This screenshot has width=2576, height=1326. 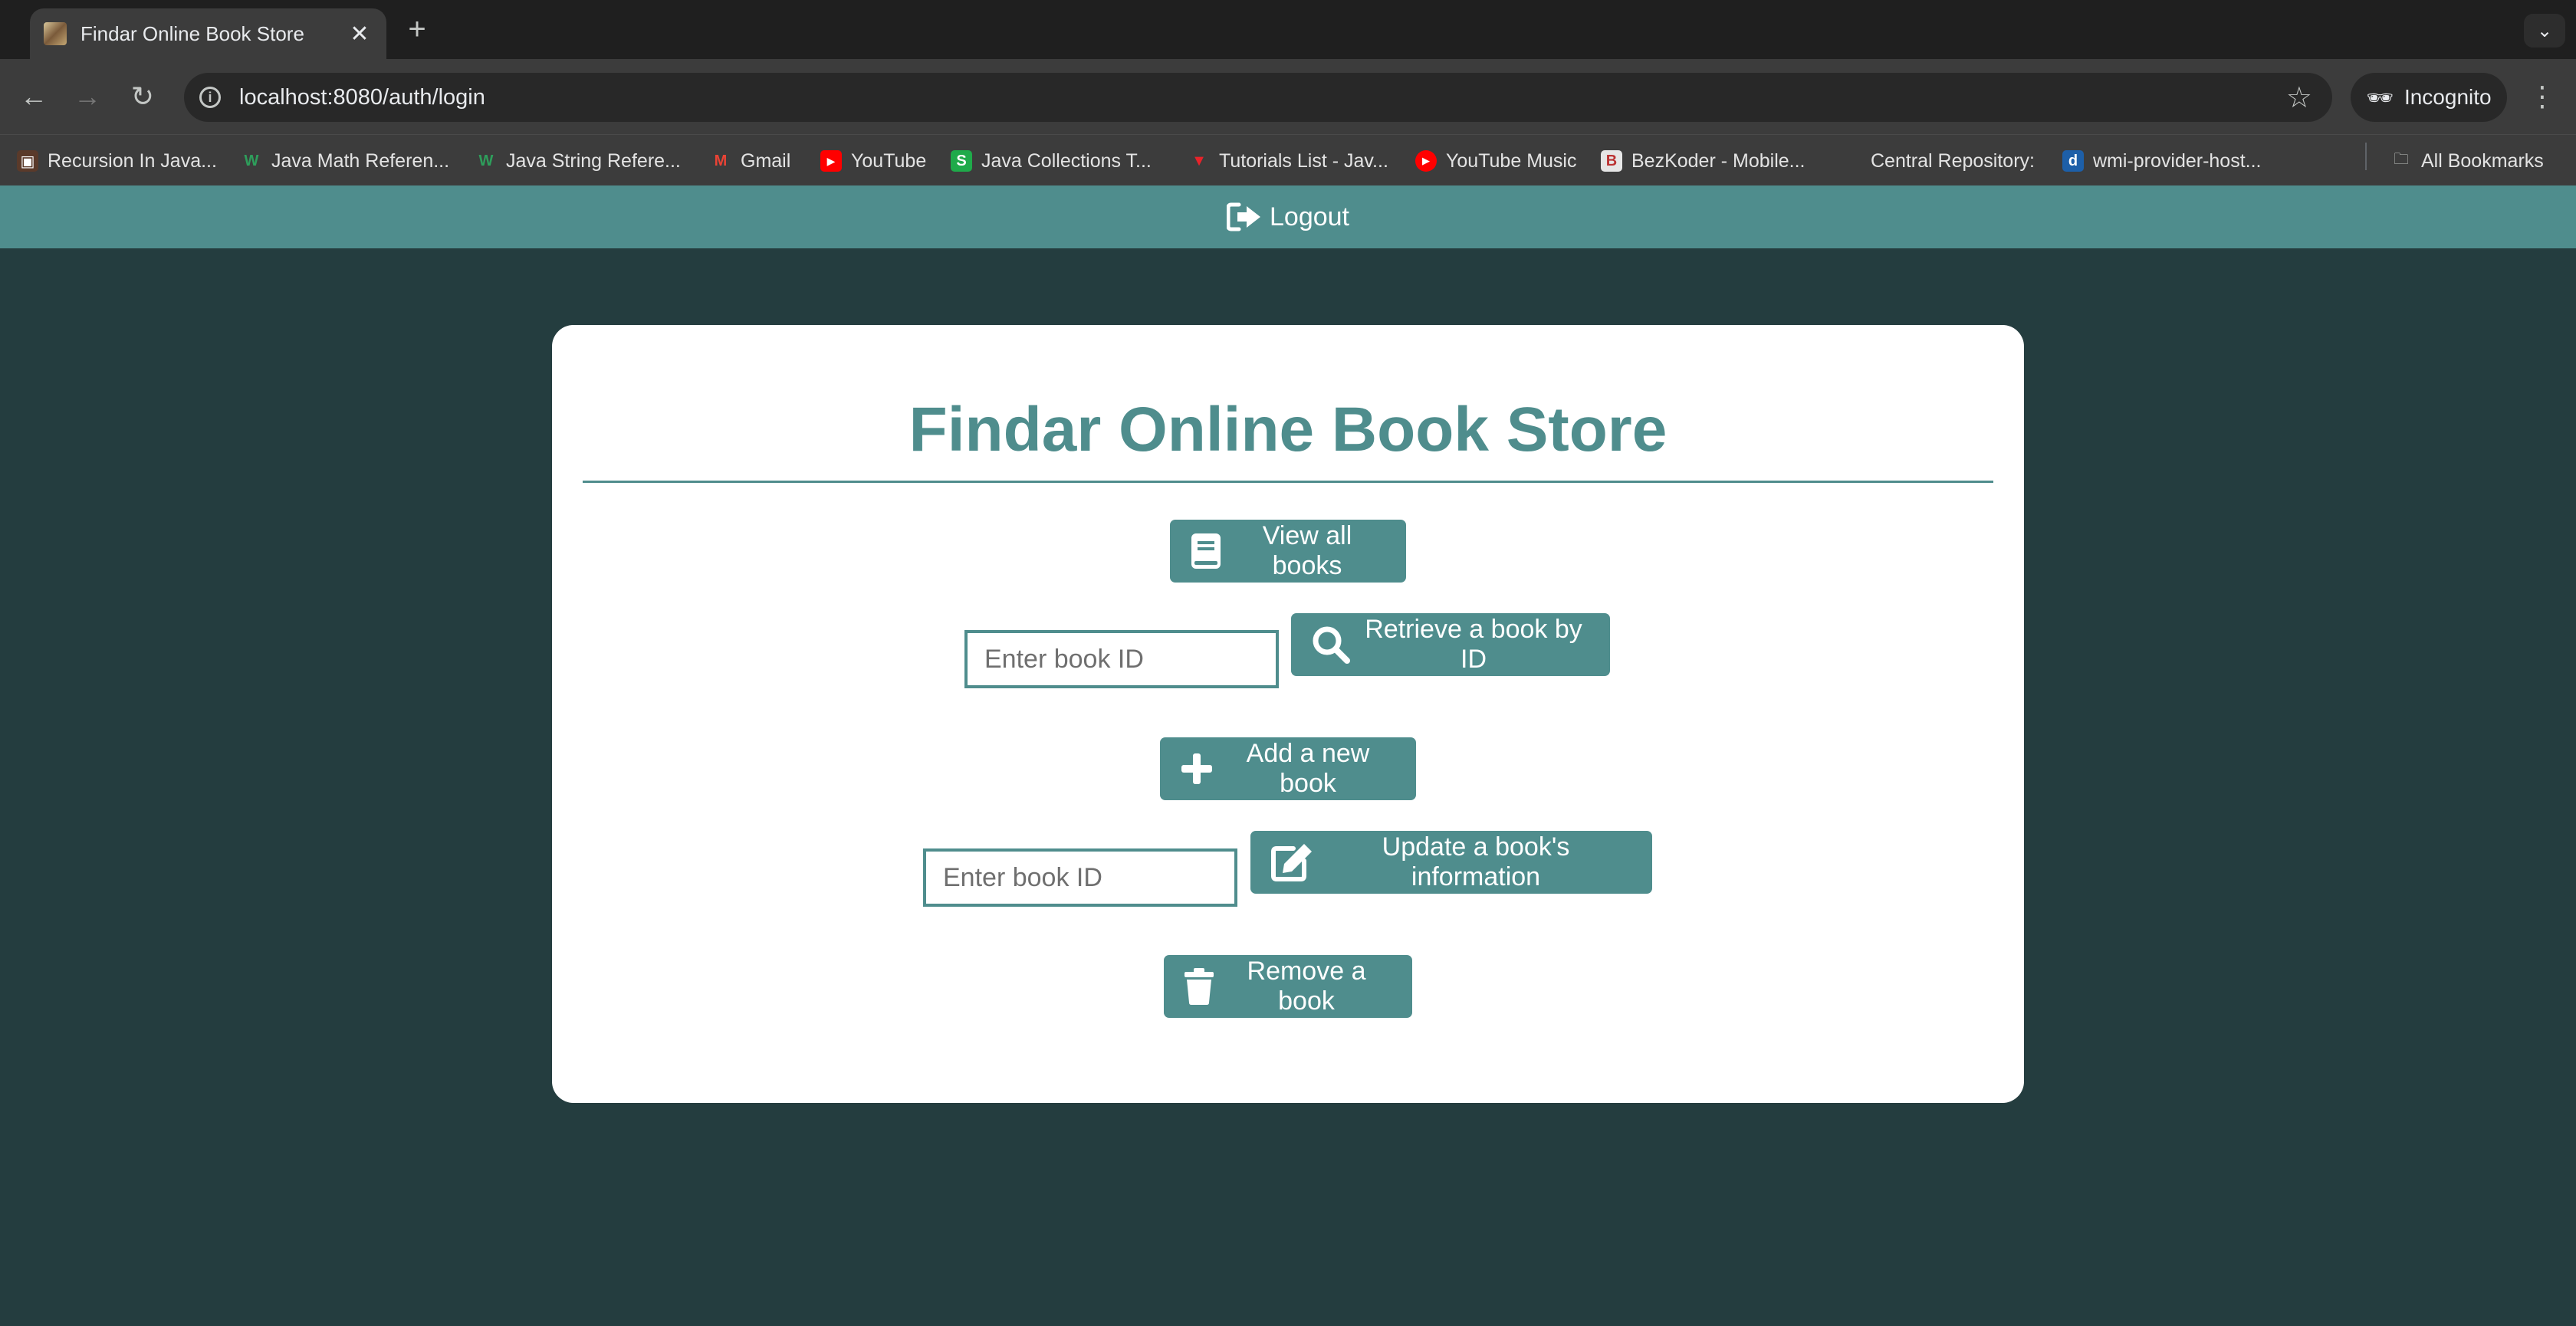 What do you see at coordinates (831, 161) in the screenshot?
I see `youtube-icon: ▶` at bounding box center [831, 161].